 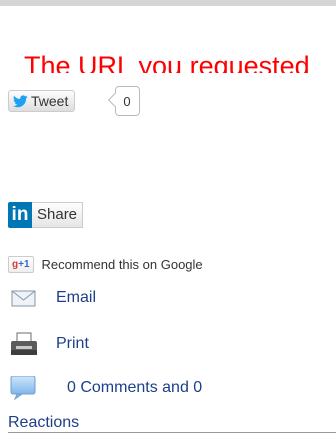 I want to click on bottom-divider, so click(x=172, y=432).